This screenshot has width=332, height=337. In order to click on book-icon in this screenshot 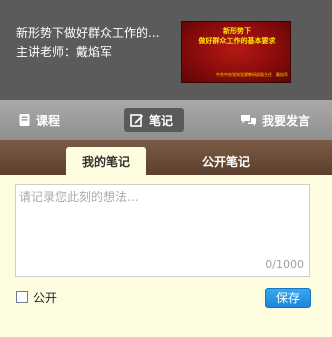, I will do `click(27, 120)`.